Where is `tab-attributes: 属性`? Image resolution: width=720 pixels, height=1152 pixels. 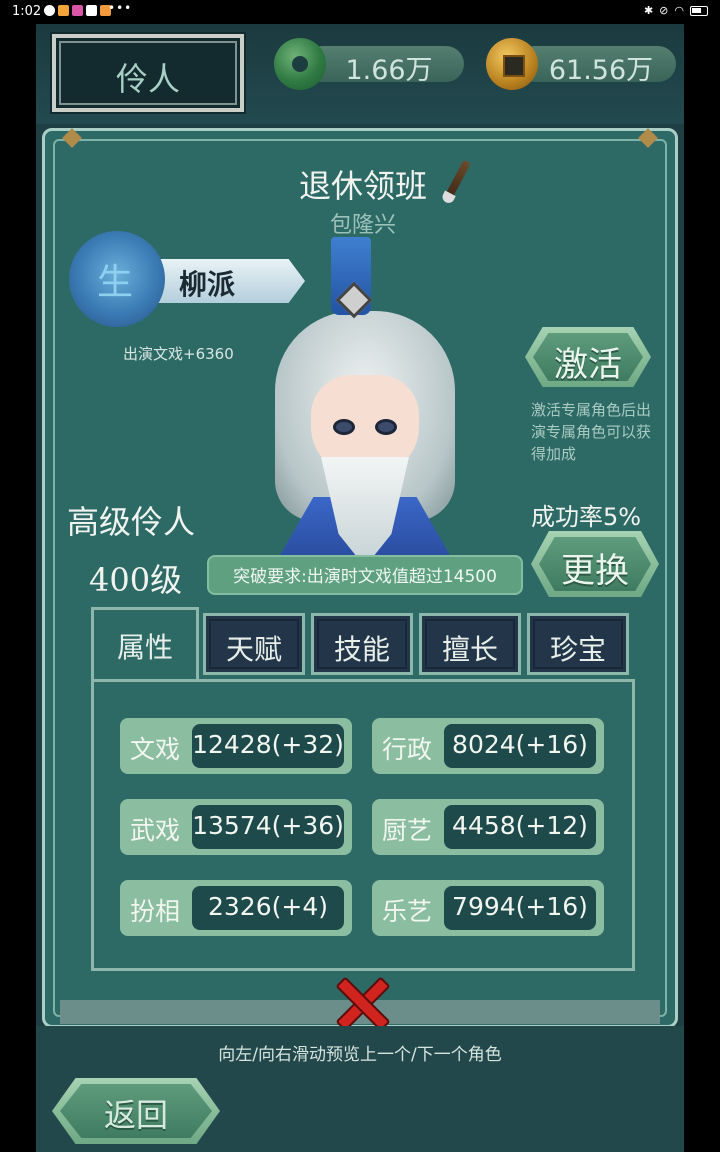 tab-attributes: 属性 is located at coordinates (145, 645).